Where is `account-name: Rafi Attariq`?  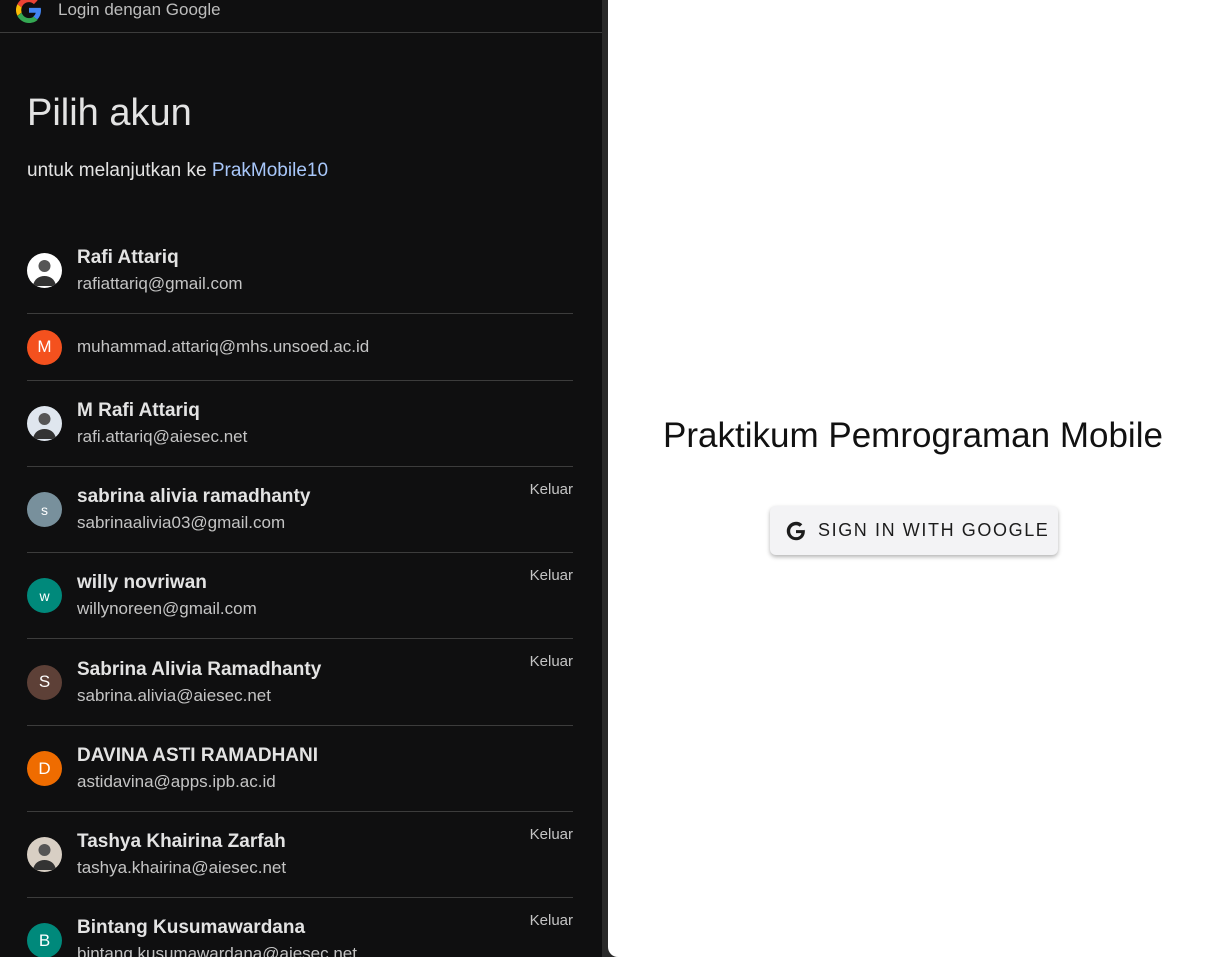 account-name: Rafi Attariq is located at coordinates (128, 257).